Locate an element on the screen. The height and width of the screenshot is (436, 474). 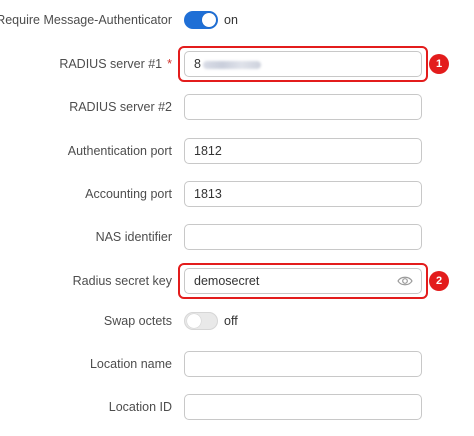
accounting-port-row: Accounting port 1813 is located at coordinates (237, 194).